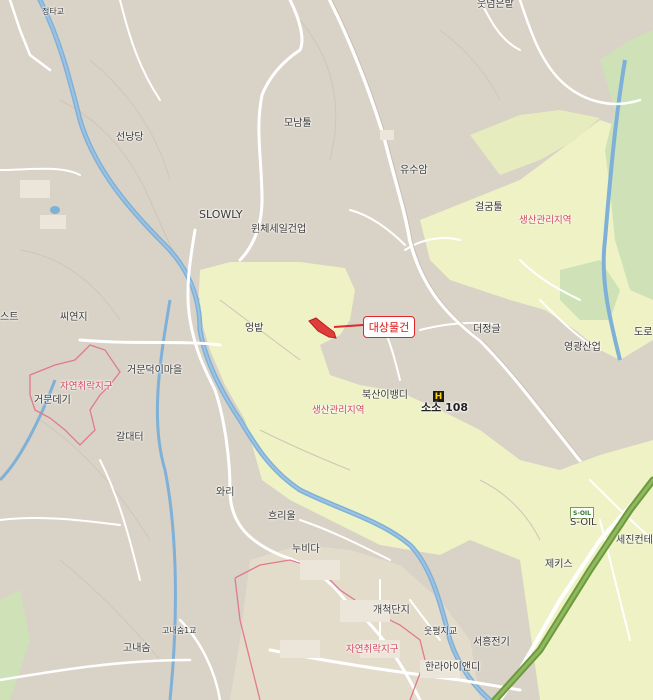 Image resolution: width=653 pixels, height=700 pixels. I want to click on label-deojeonggeul: 더정글, so click(487, 329).